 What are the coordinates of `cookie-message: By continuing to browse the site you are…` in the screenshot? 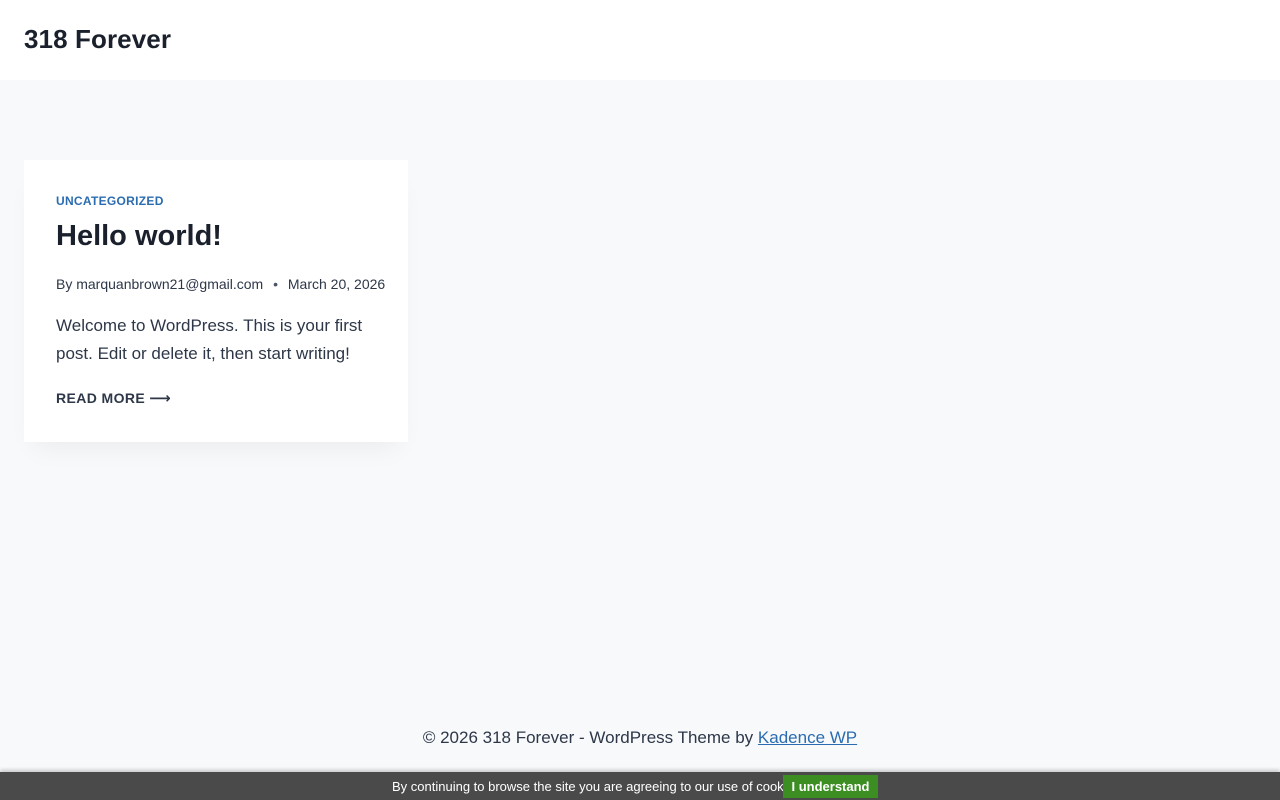 It's located at (596, 786).